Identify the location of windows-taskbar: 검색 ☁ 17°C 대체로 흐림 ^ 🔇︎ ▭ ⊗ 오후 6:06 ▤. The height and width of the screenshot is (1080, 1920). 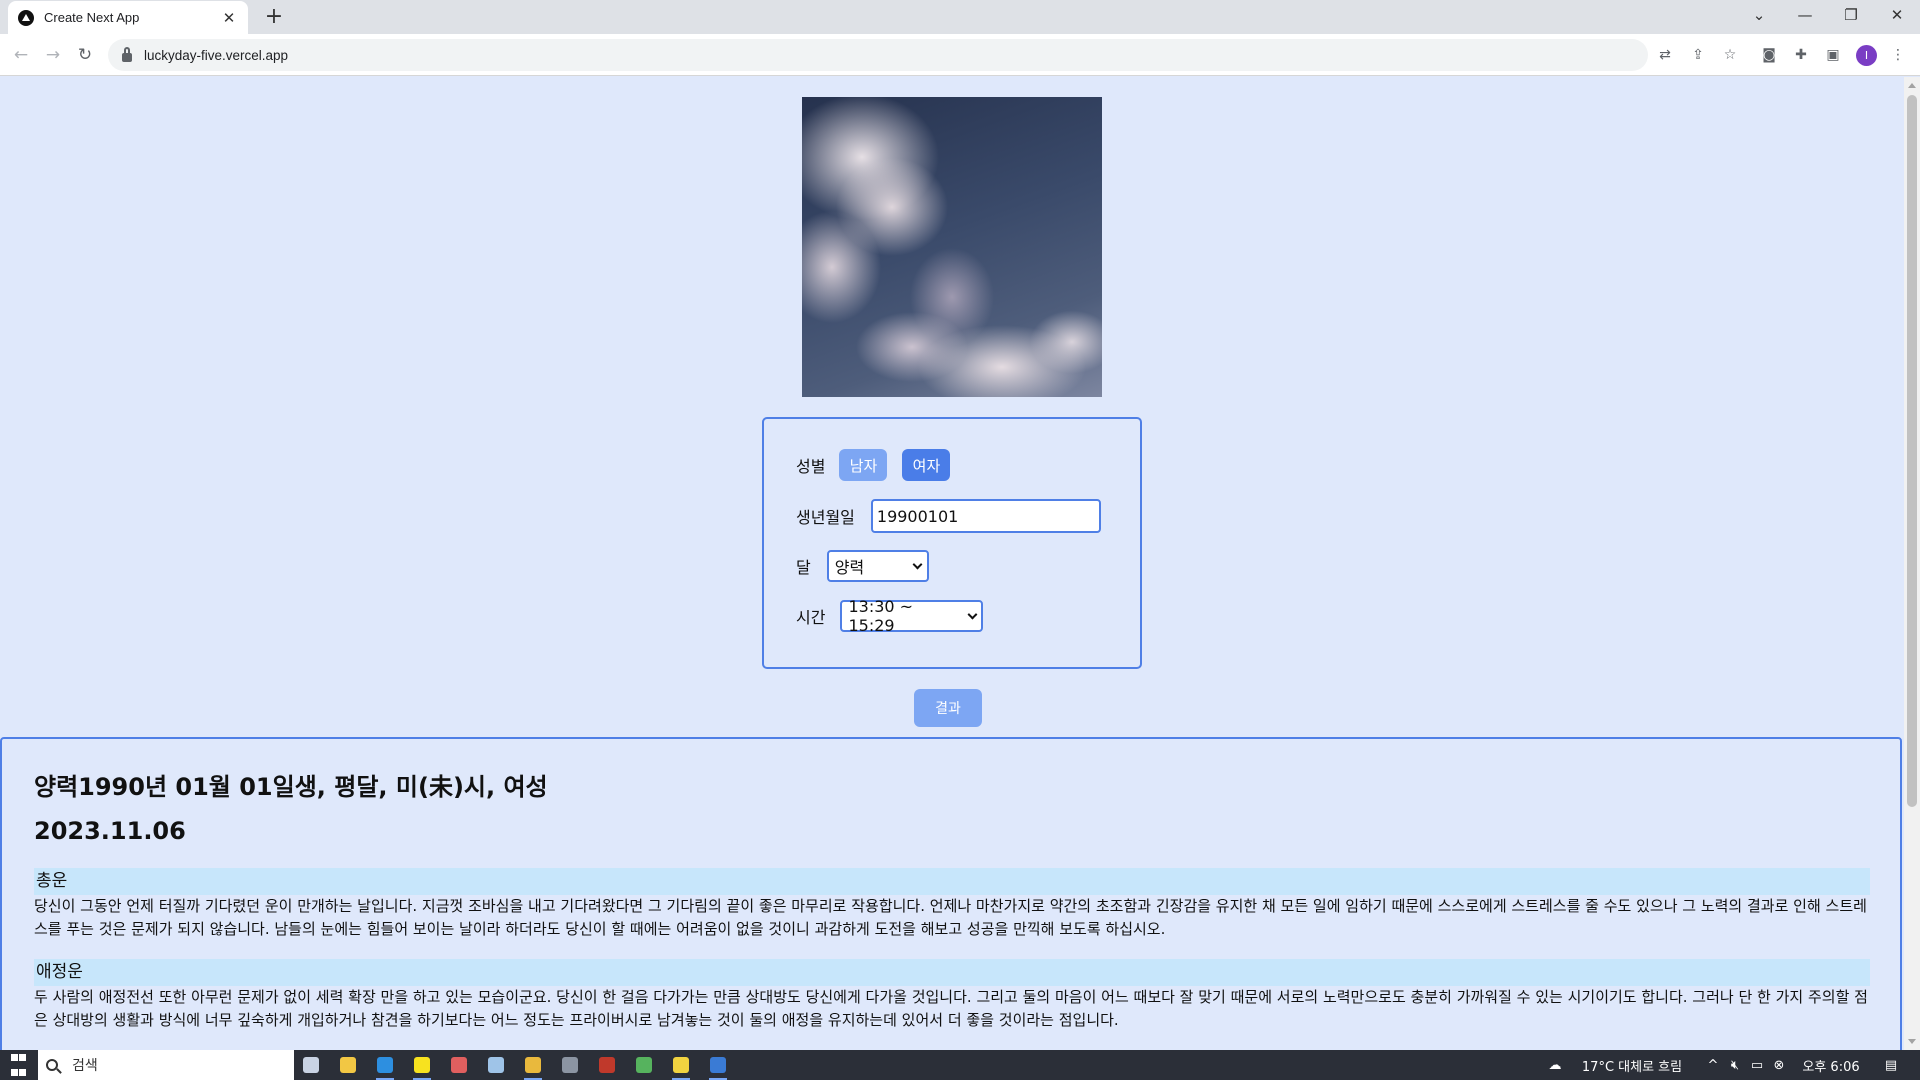
(960, 1065).